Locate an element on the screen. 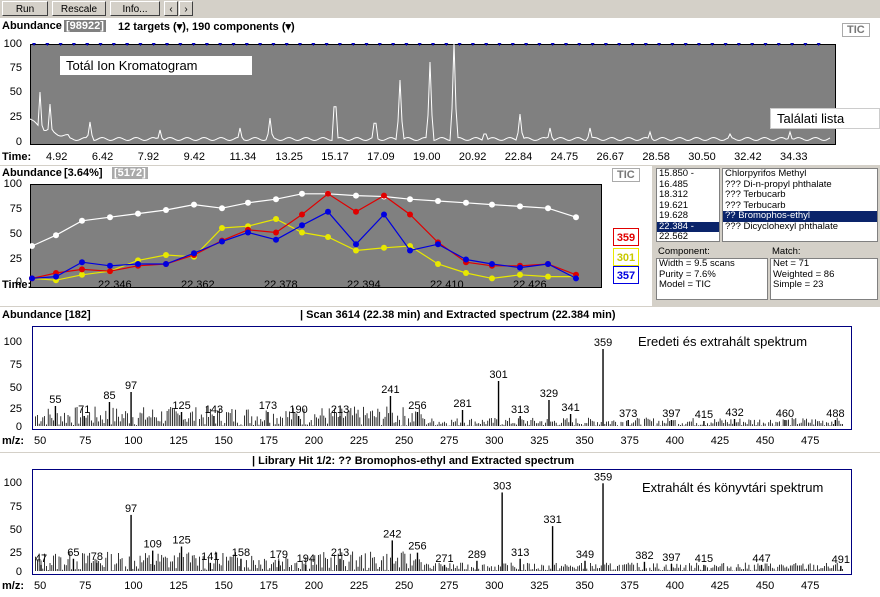 Image resolution: width=880 pixels, height=597 pixels. run-button: Run is located at coordinates (25, 8).